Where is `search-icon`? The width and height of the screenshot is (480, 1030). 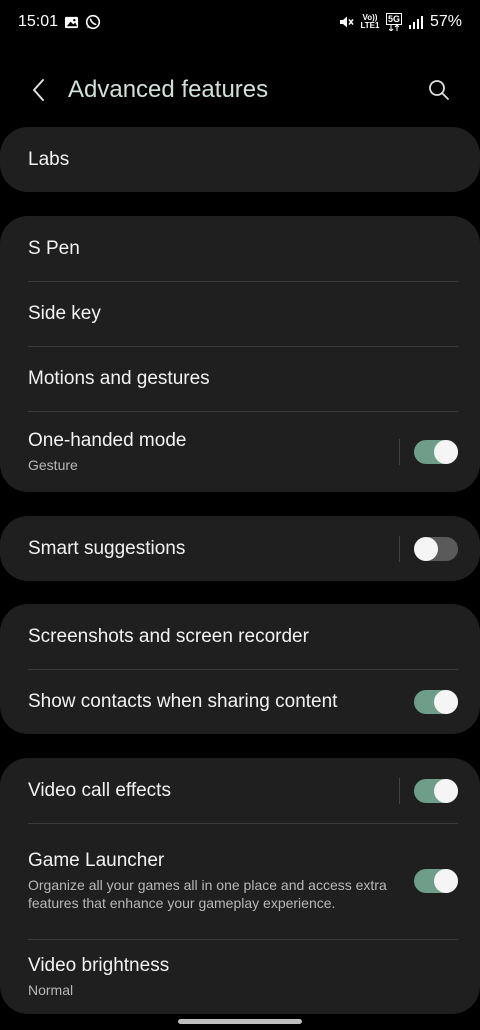 search-icon is located at coordinates (439, 90).